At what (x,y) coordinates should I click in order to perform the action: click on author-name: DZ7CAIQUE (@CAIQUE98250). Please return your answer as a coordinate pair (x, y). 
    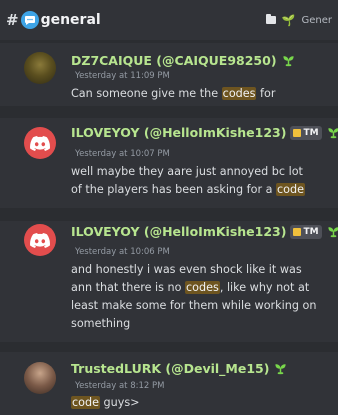
    Looking at the image, I should click on (174, 60).